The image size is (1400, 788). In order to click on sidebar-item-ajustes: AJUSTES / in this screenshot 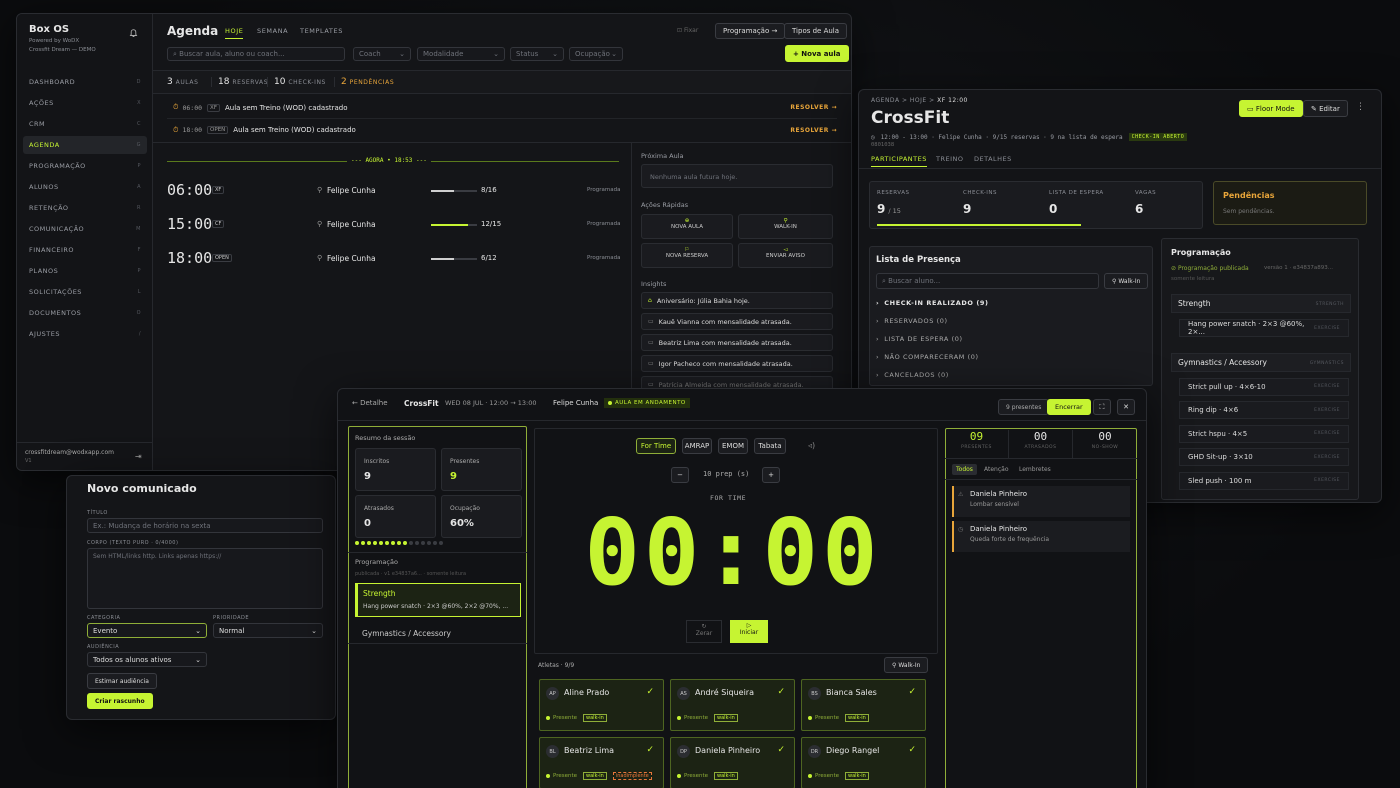, I will do `click(85, 334)`.